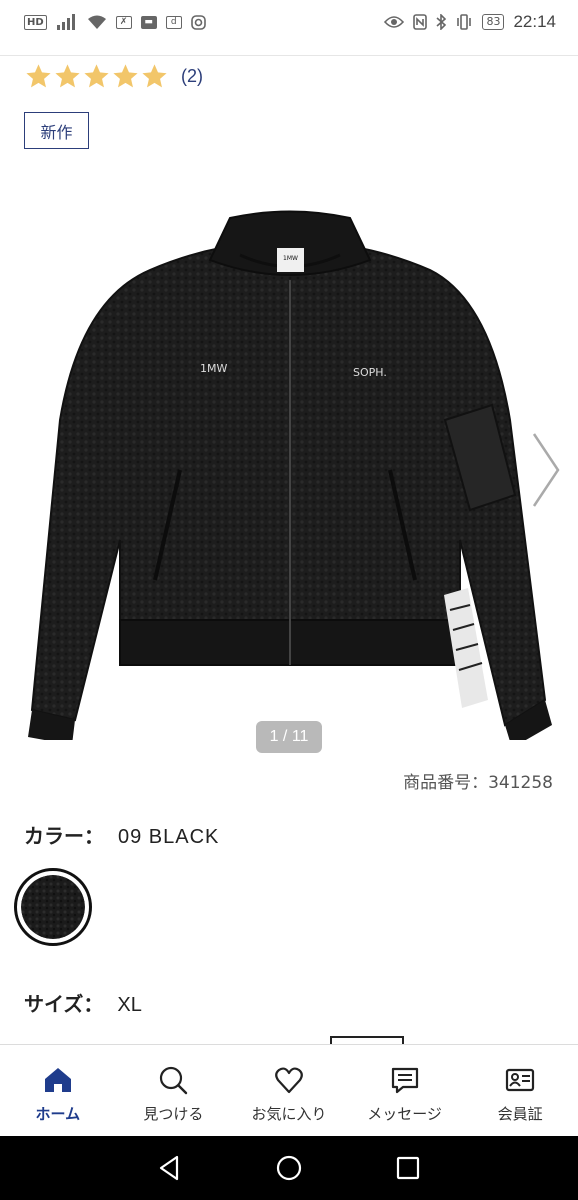 Image resolution: width=578 pixels, height=1200 pixels. Describe the element at coordinates (96, 22) in the screenshot. I see `wifi-icon` at that location.